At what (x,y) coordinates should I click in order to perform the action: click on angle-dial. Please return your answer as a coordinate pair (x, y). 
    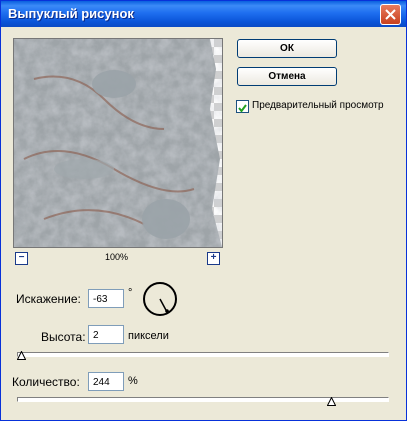
    Looking at the image, I should click on (160, 299).